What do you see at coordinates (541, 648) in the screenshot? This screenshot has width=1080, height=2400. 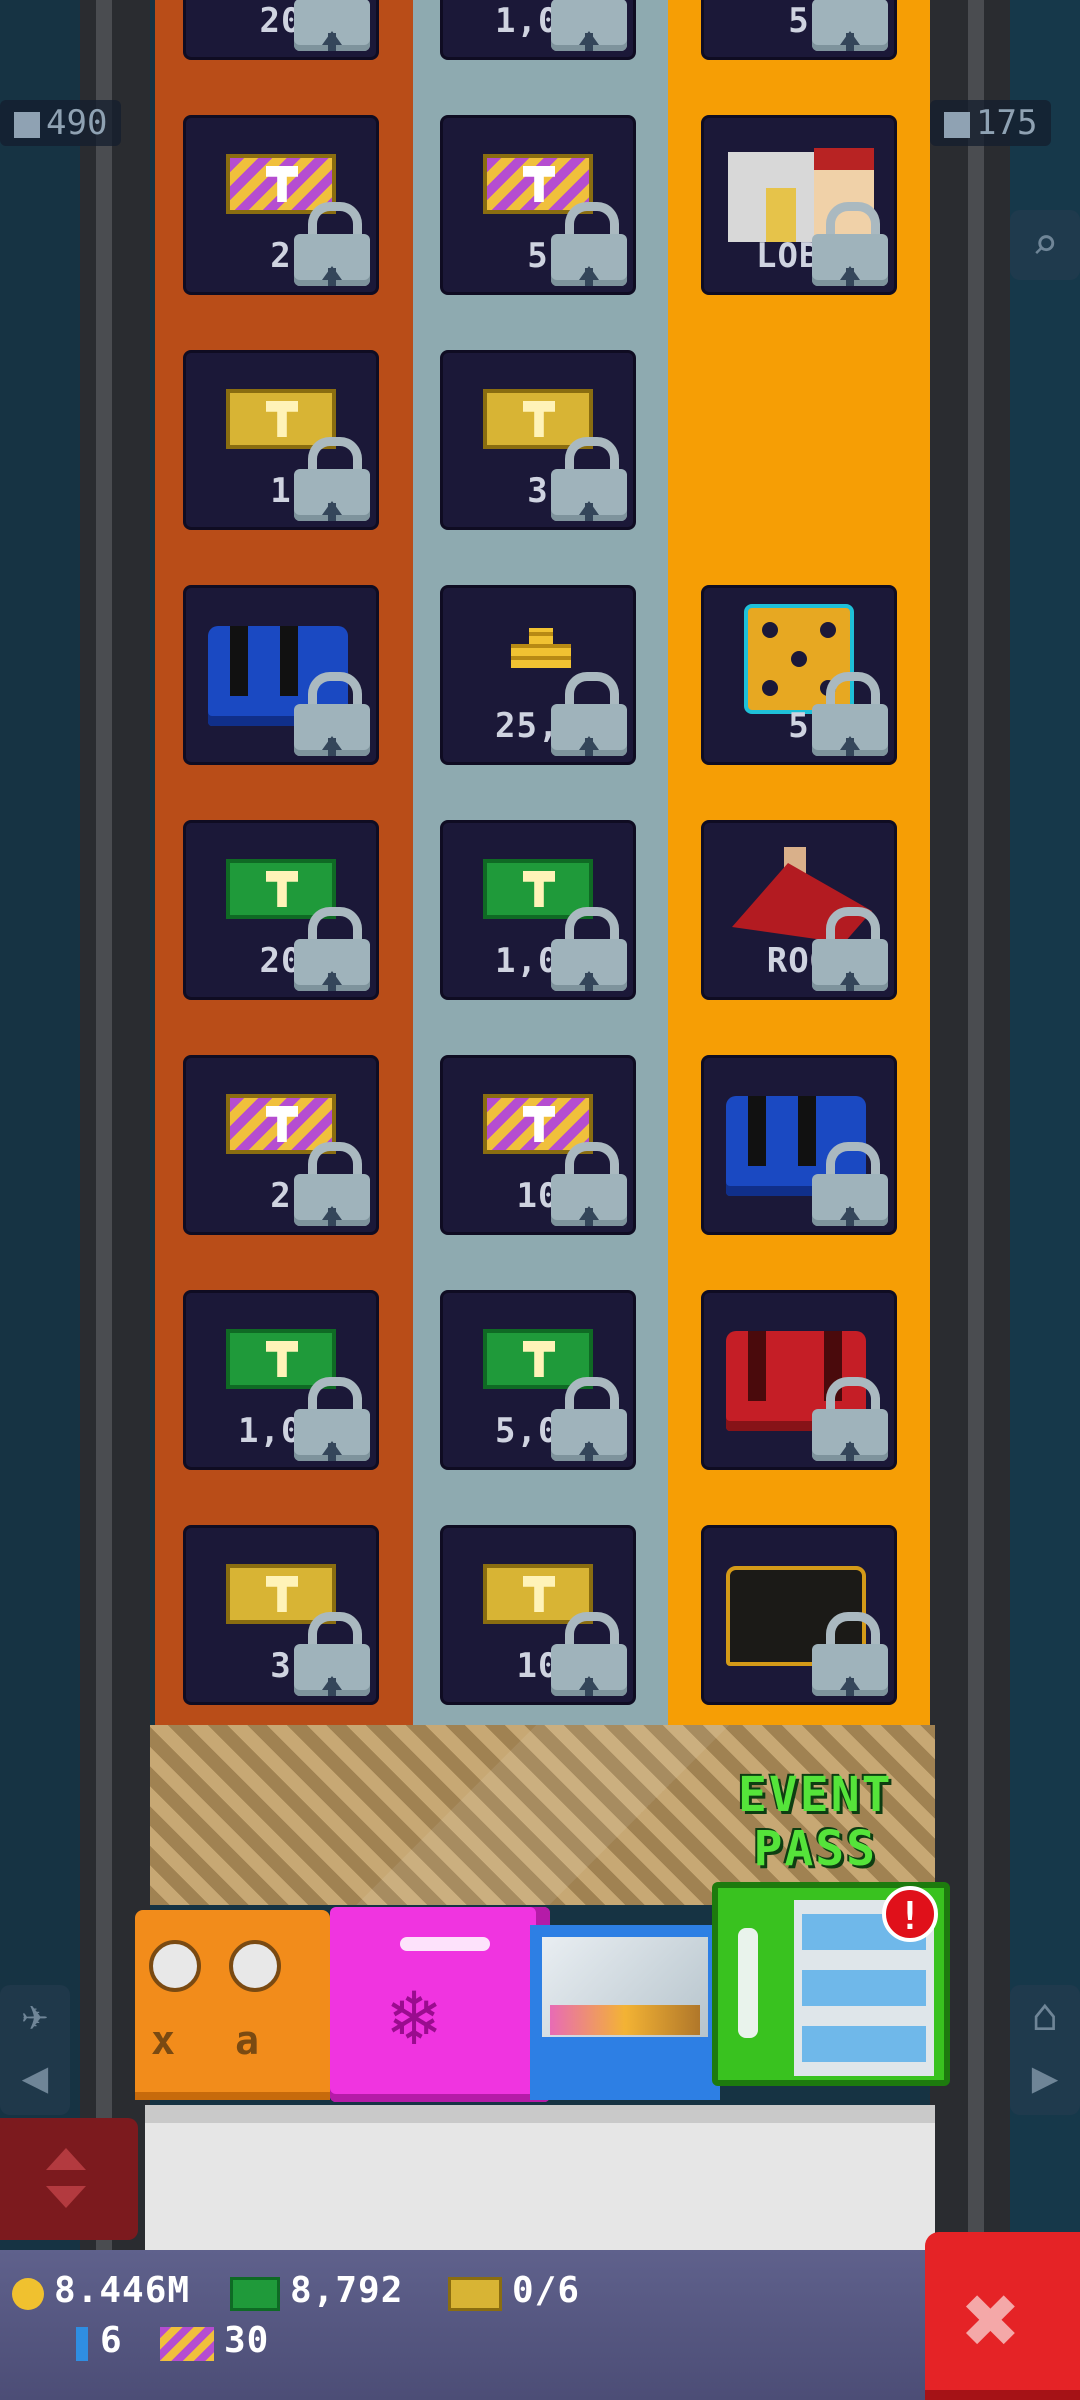 I see `coin-stack-icon` at bounding box center [541, 648].